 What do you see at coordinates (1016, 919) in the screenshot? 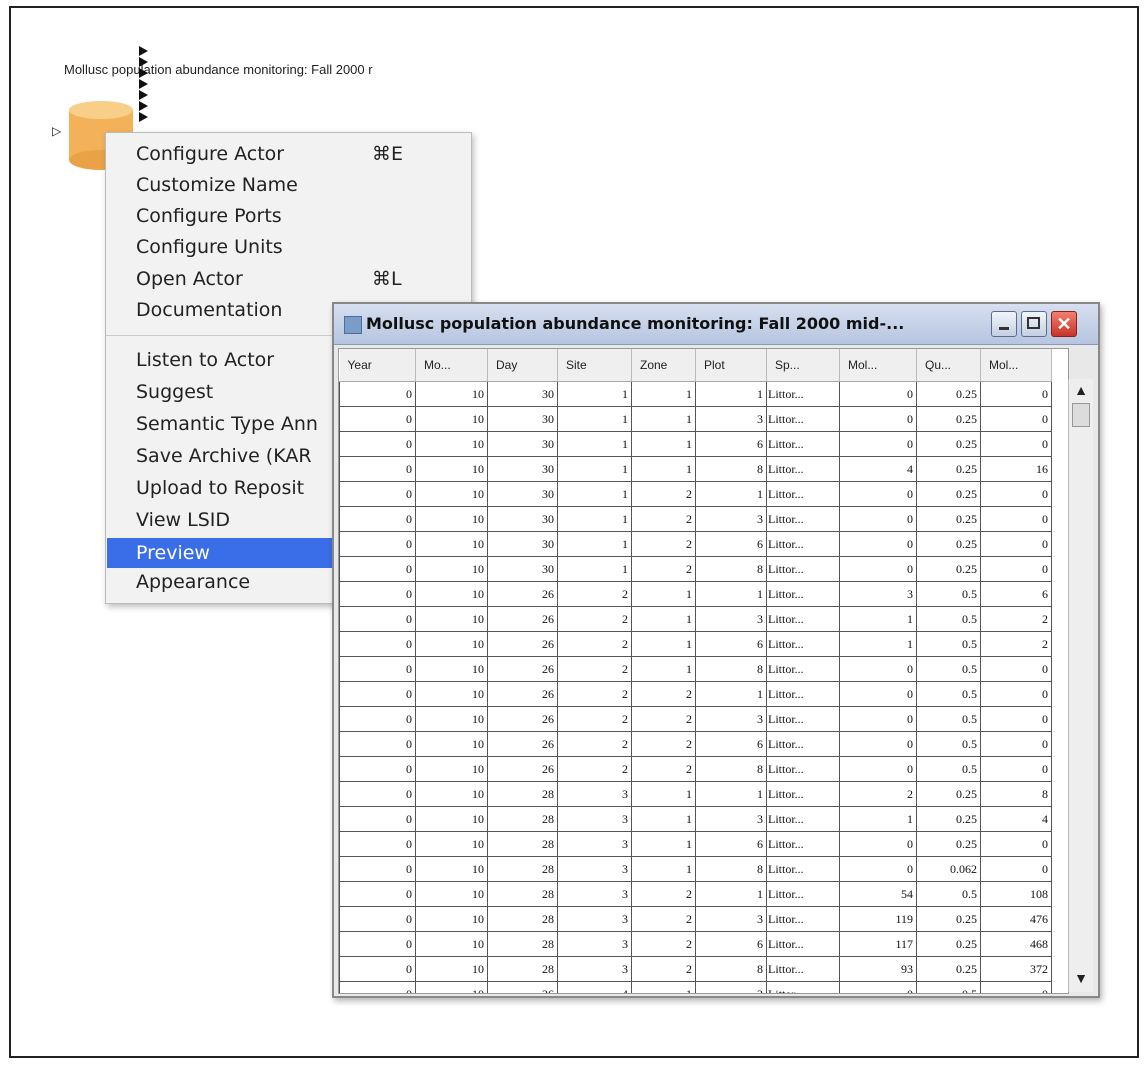
I see `table-cell: 476` at bounding box center [1016, 919].